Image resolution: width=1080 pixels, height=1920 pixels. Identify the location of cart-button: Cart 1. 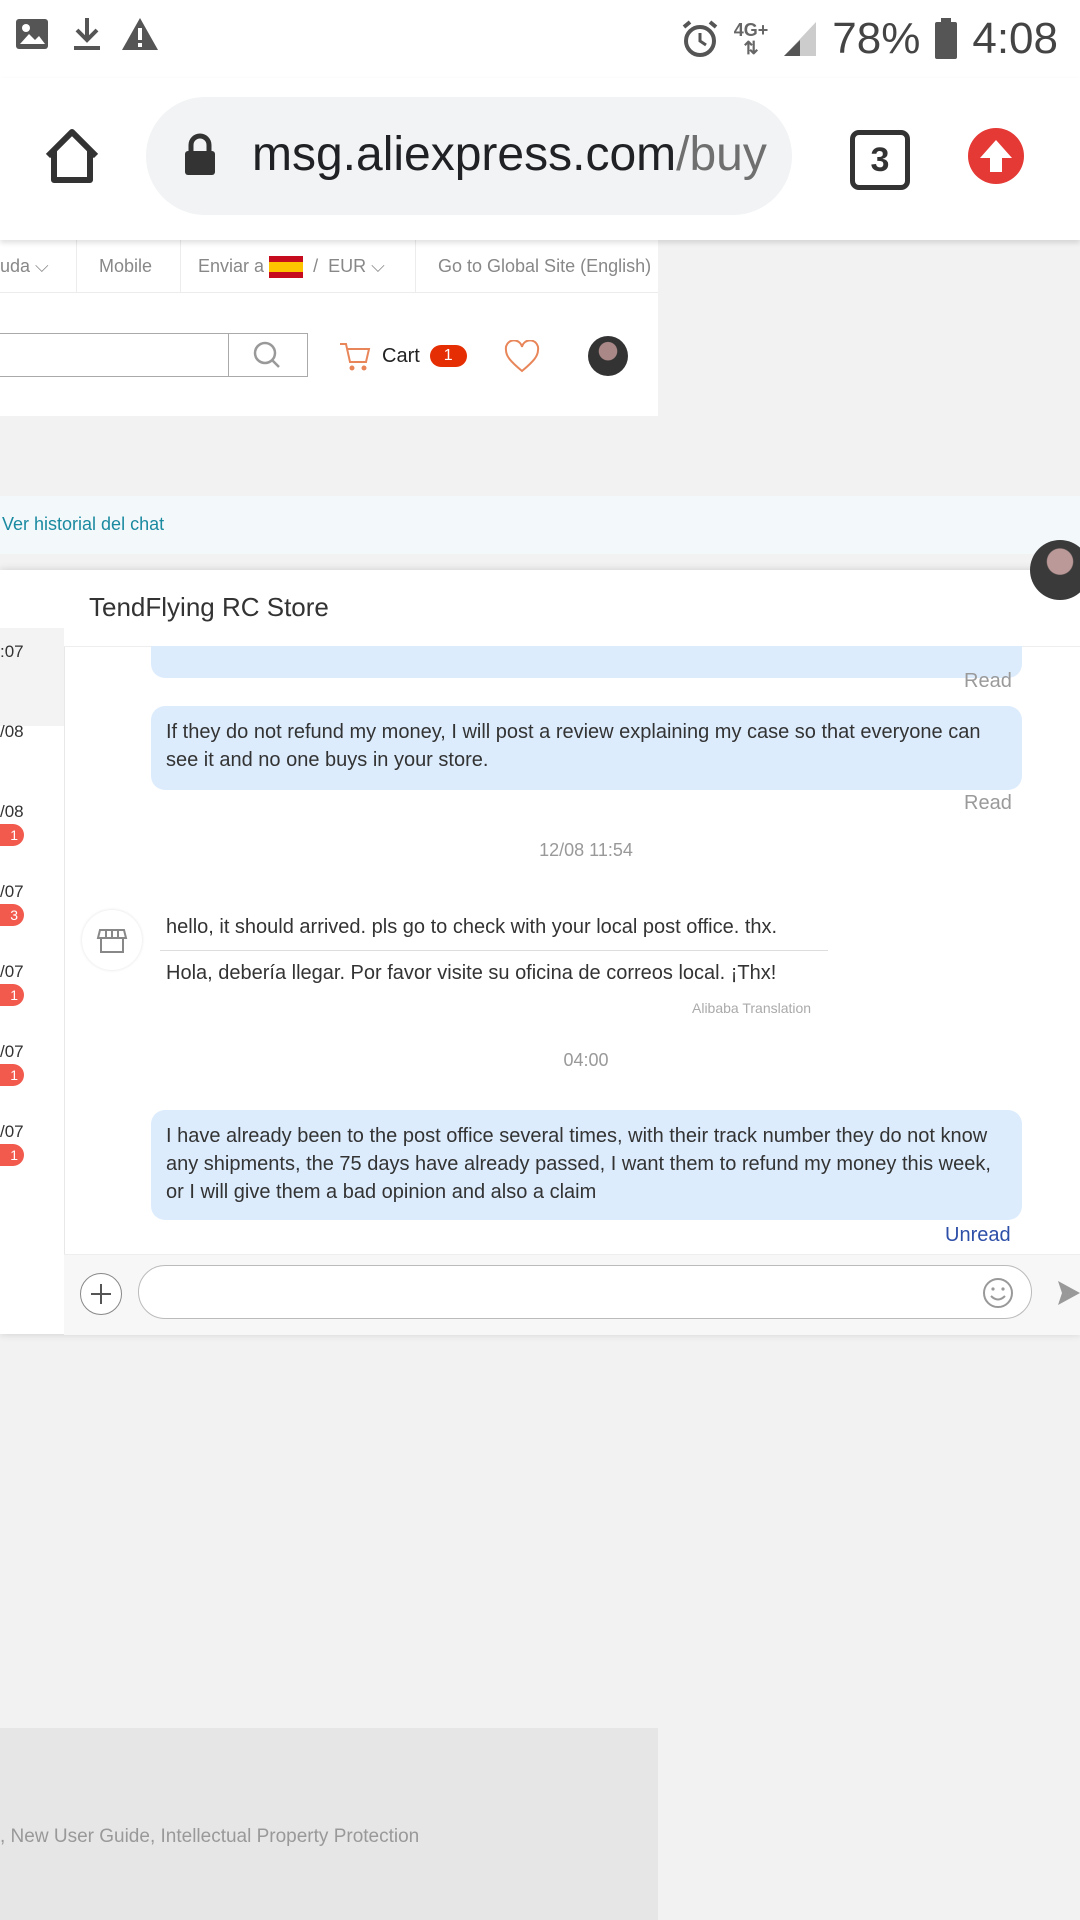
(402, 356).